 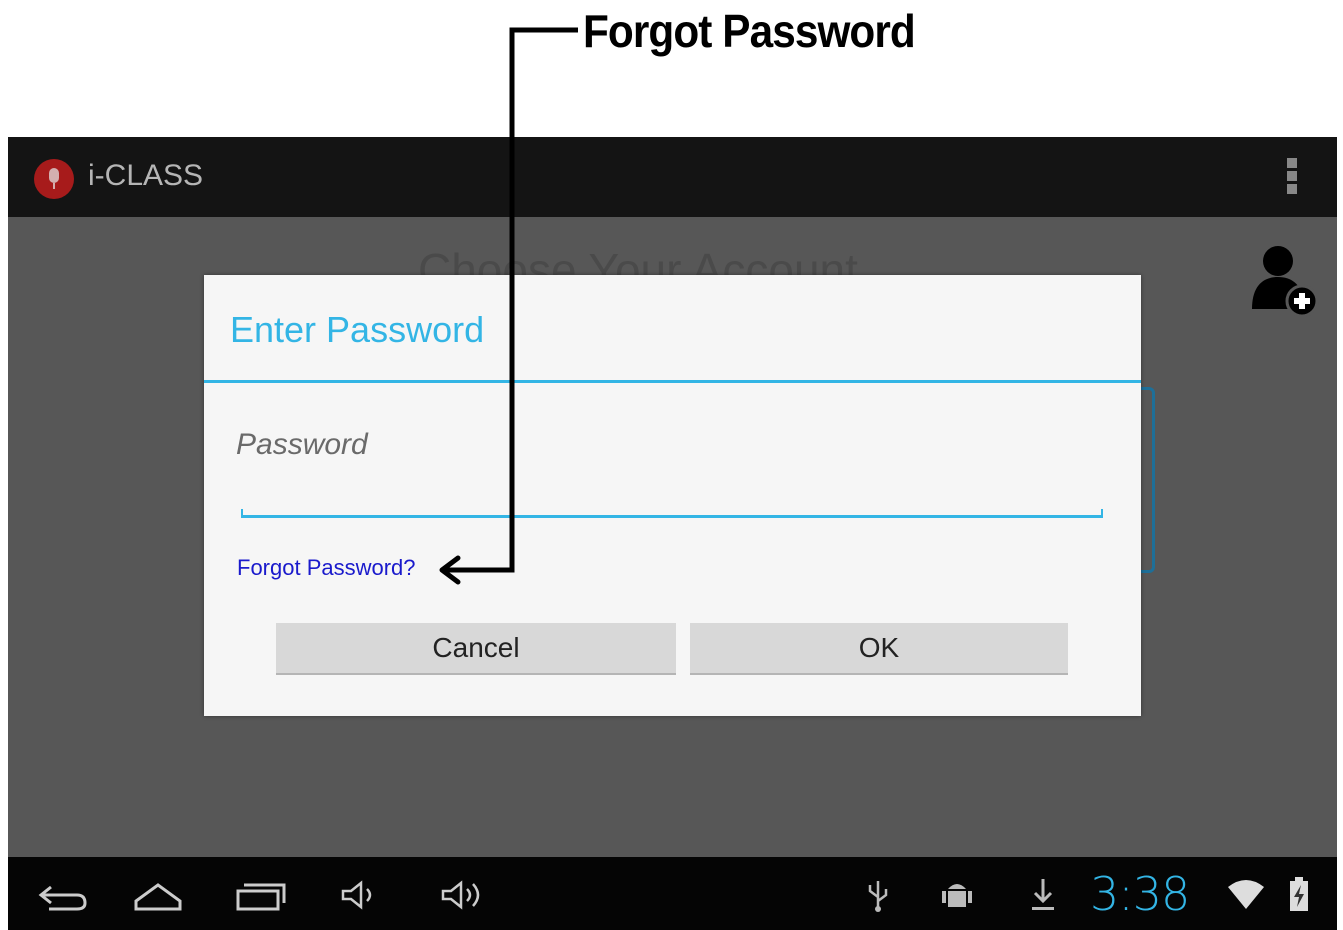 What do you see at coordinates (463, 895) in the screenshot?
I see `volume-up-icon` at bounding box center [463, 895].